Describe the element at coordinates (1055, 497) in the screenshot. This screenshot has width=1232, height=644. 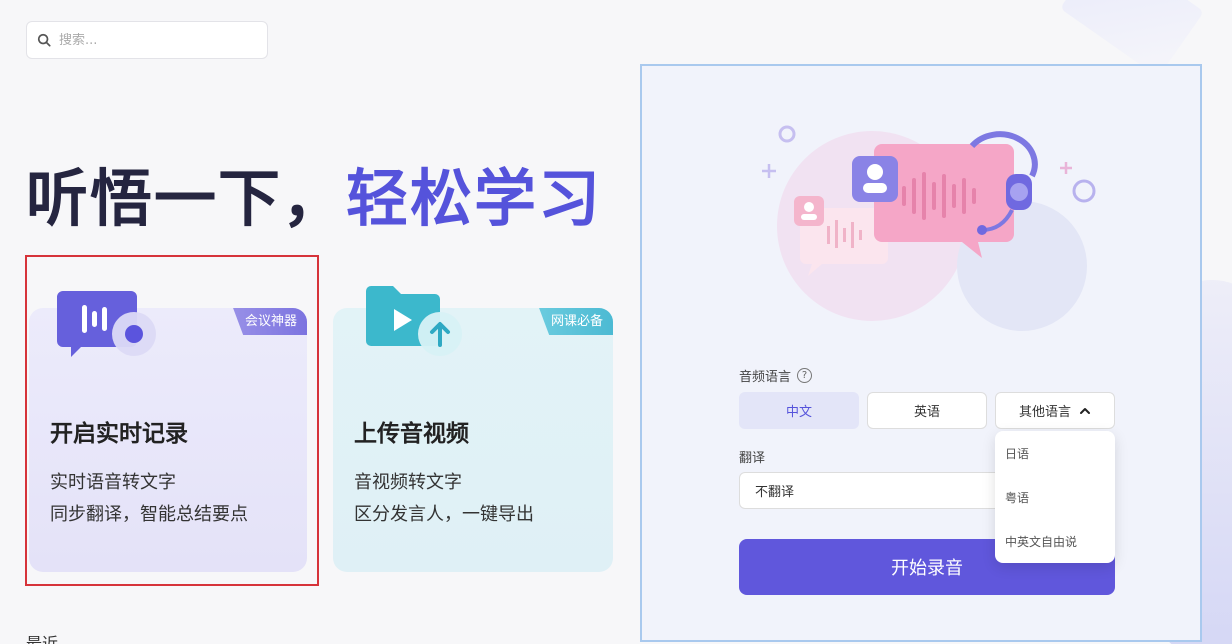
I see `language-dropdown-menu: 日语 粤语 中英文自由说` at that location.